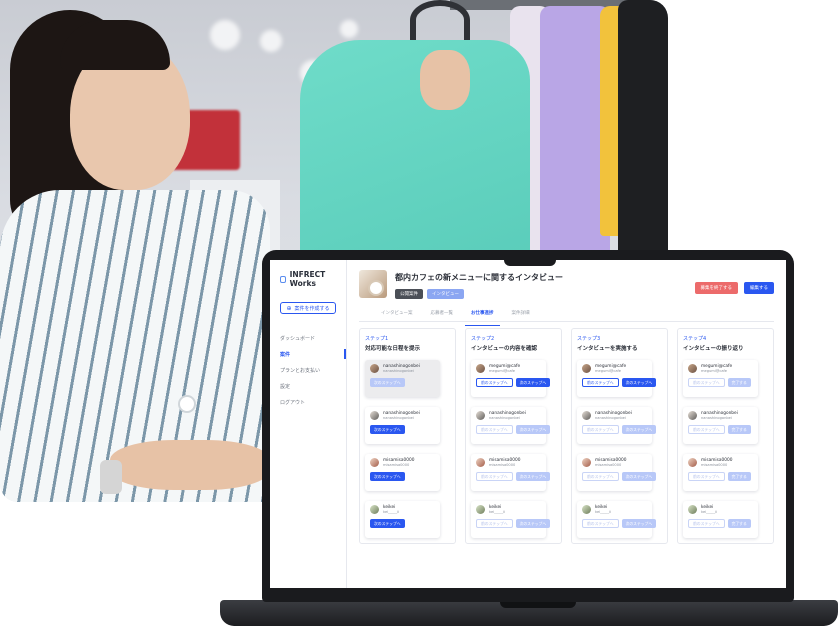  I want to click on sidebar-item-logout: ログアウト, so click(308, 402).